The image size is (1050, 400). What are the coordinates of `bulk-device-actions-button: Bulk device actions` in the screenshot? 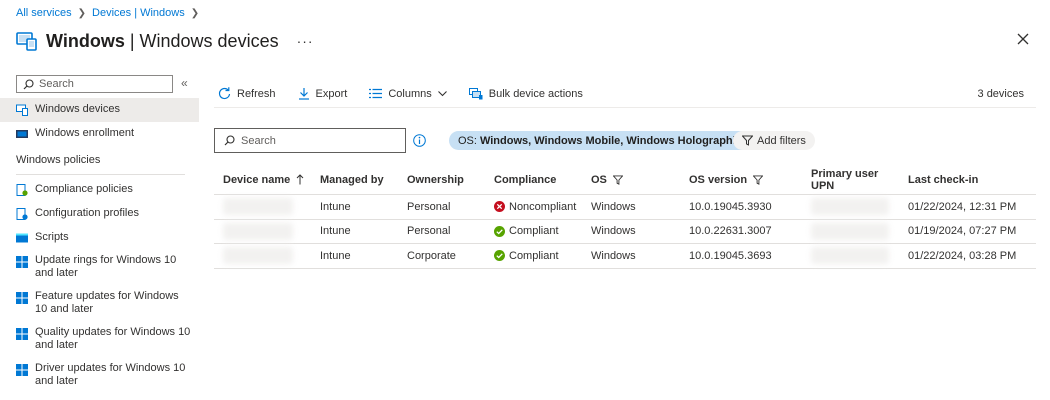 It's located at (526, 94).